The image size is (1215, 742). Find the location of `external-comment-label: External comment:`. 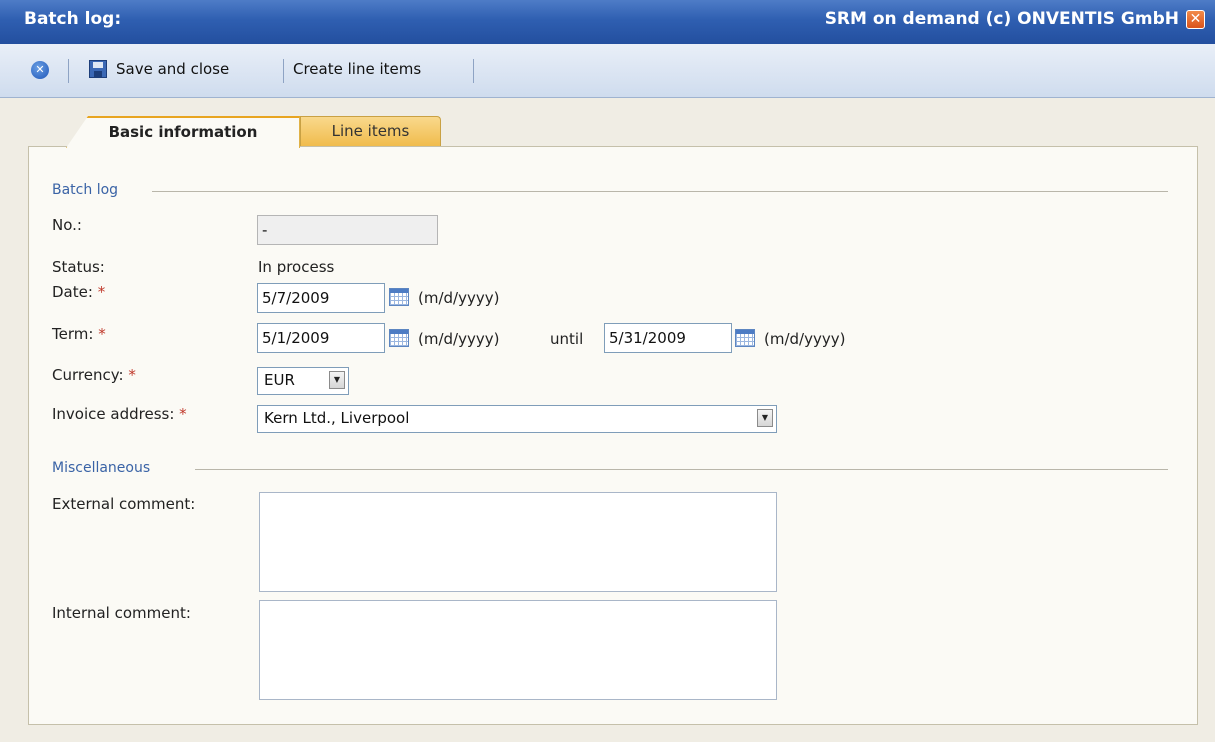

external-comment-label: External comment: is located at coordinates (124, 504).